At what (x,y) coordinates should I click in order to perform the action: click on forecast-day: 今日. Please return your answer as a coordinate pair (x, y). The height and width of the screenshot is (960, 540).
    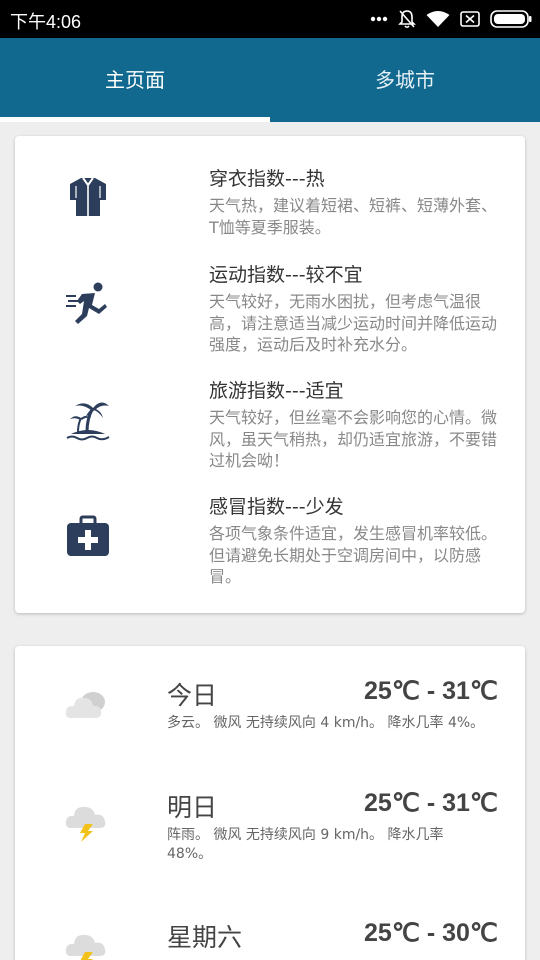
    Looking at the image, I should click on (192, 695).